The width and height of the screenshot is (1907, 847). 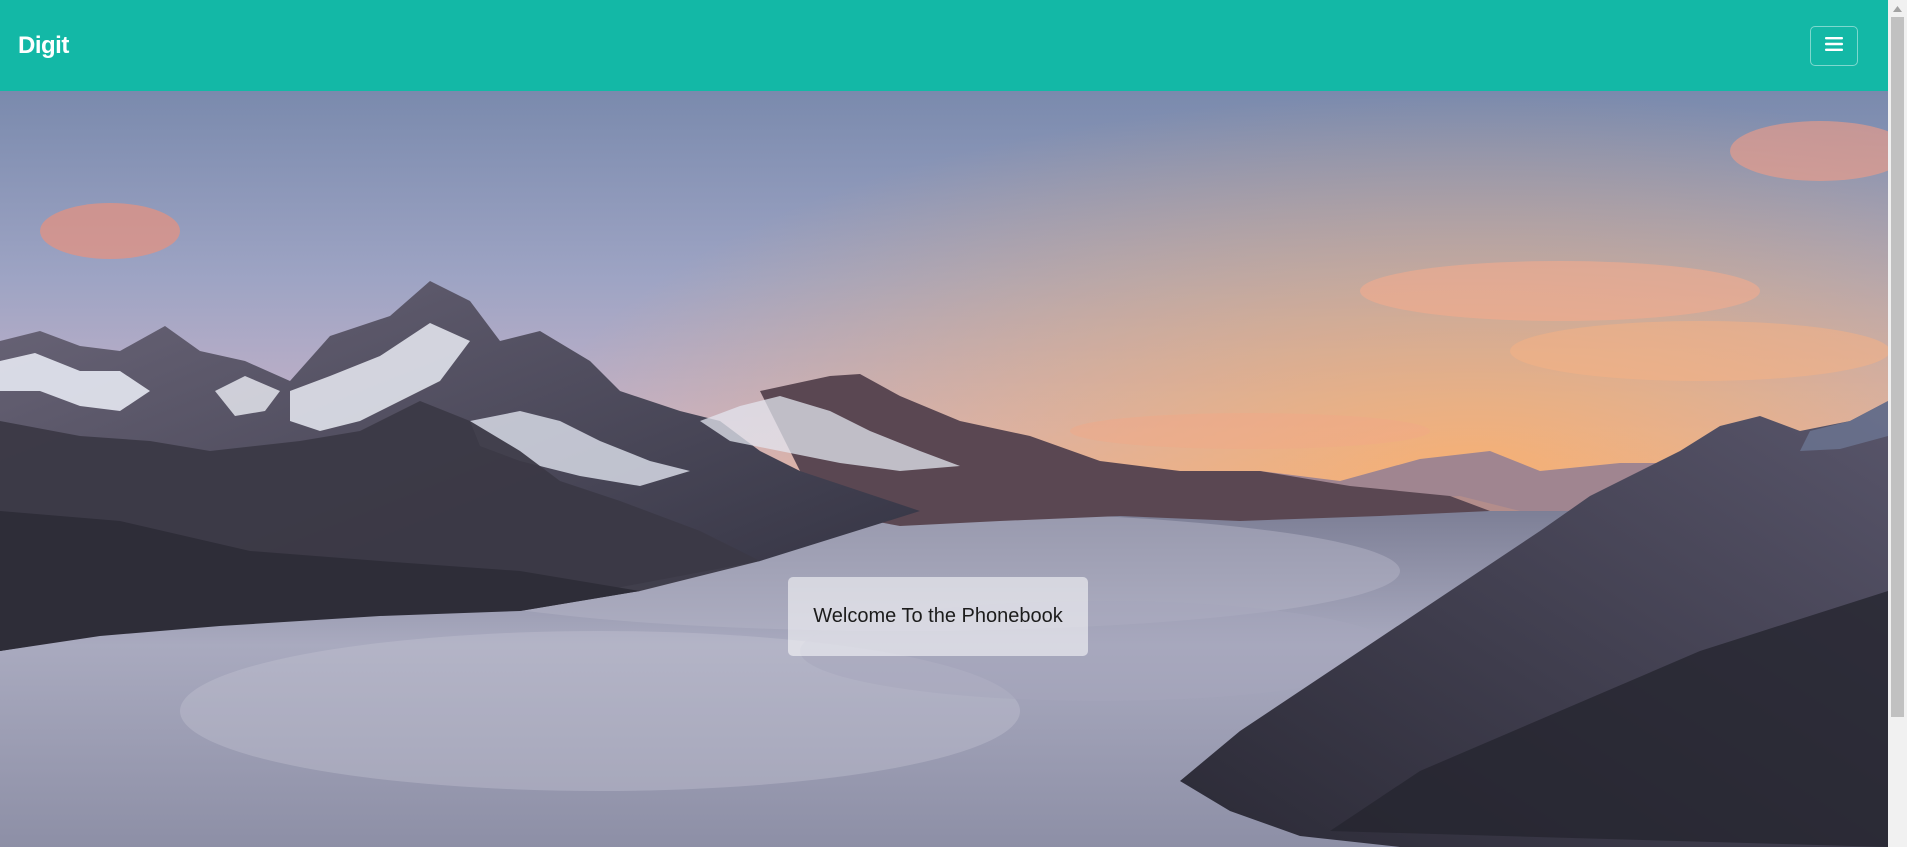 I want to click on welcome-heading: Welcome To the Phonebook, so click(x=938, y=616).